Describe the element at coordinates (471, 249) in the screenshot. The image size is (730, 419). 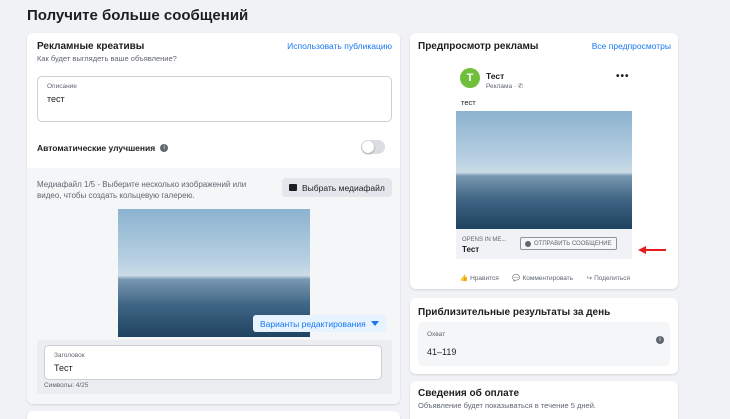
I see `footer-title: Тест` at that location.